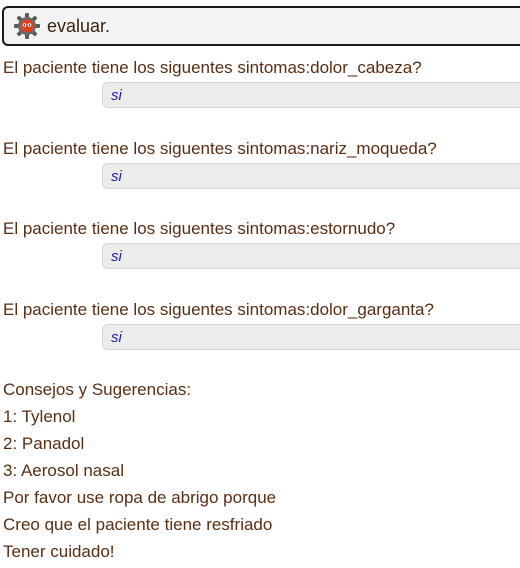 This screenshot has width=520, height=568. What do you see at coordinates (97, 389) in the screenshot?
I see `advice-heading: Consejos y Sugerencias:` at bounding box center [97, 389].